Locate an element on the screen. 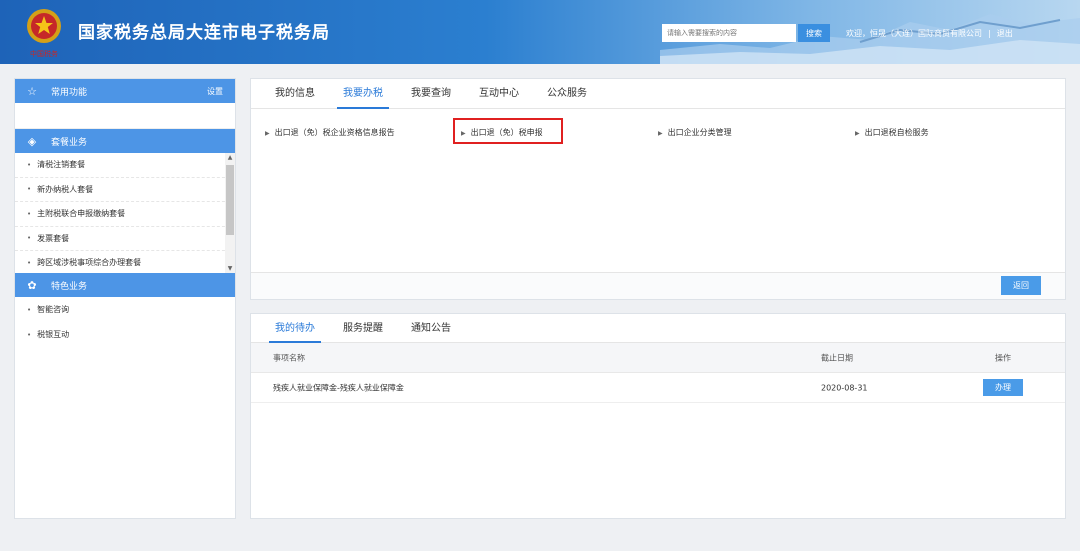 The height and width of the screenshot is (551, 1080). link-label: 出口企业分类管理 is located at coordinates (699, 132).